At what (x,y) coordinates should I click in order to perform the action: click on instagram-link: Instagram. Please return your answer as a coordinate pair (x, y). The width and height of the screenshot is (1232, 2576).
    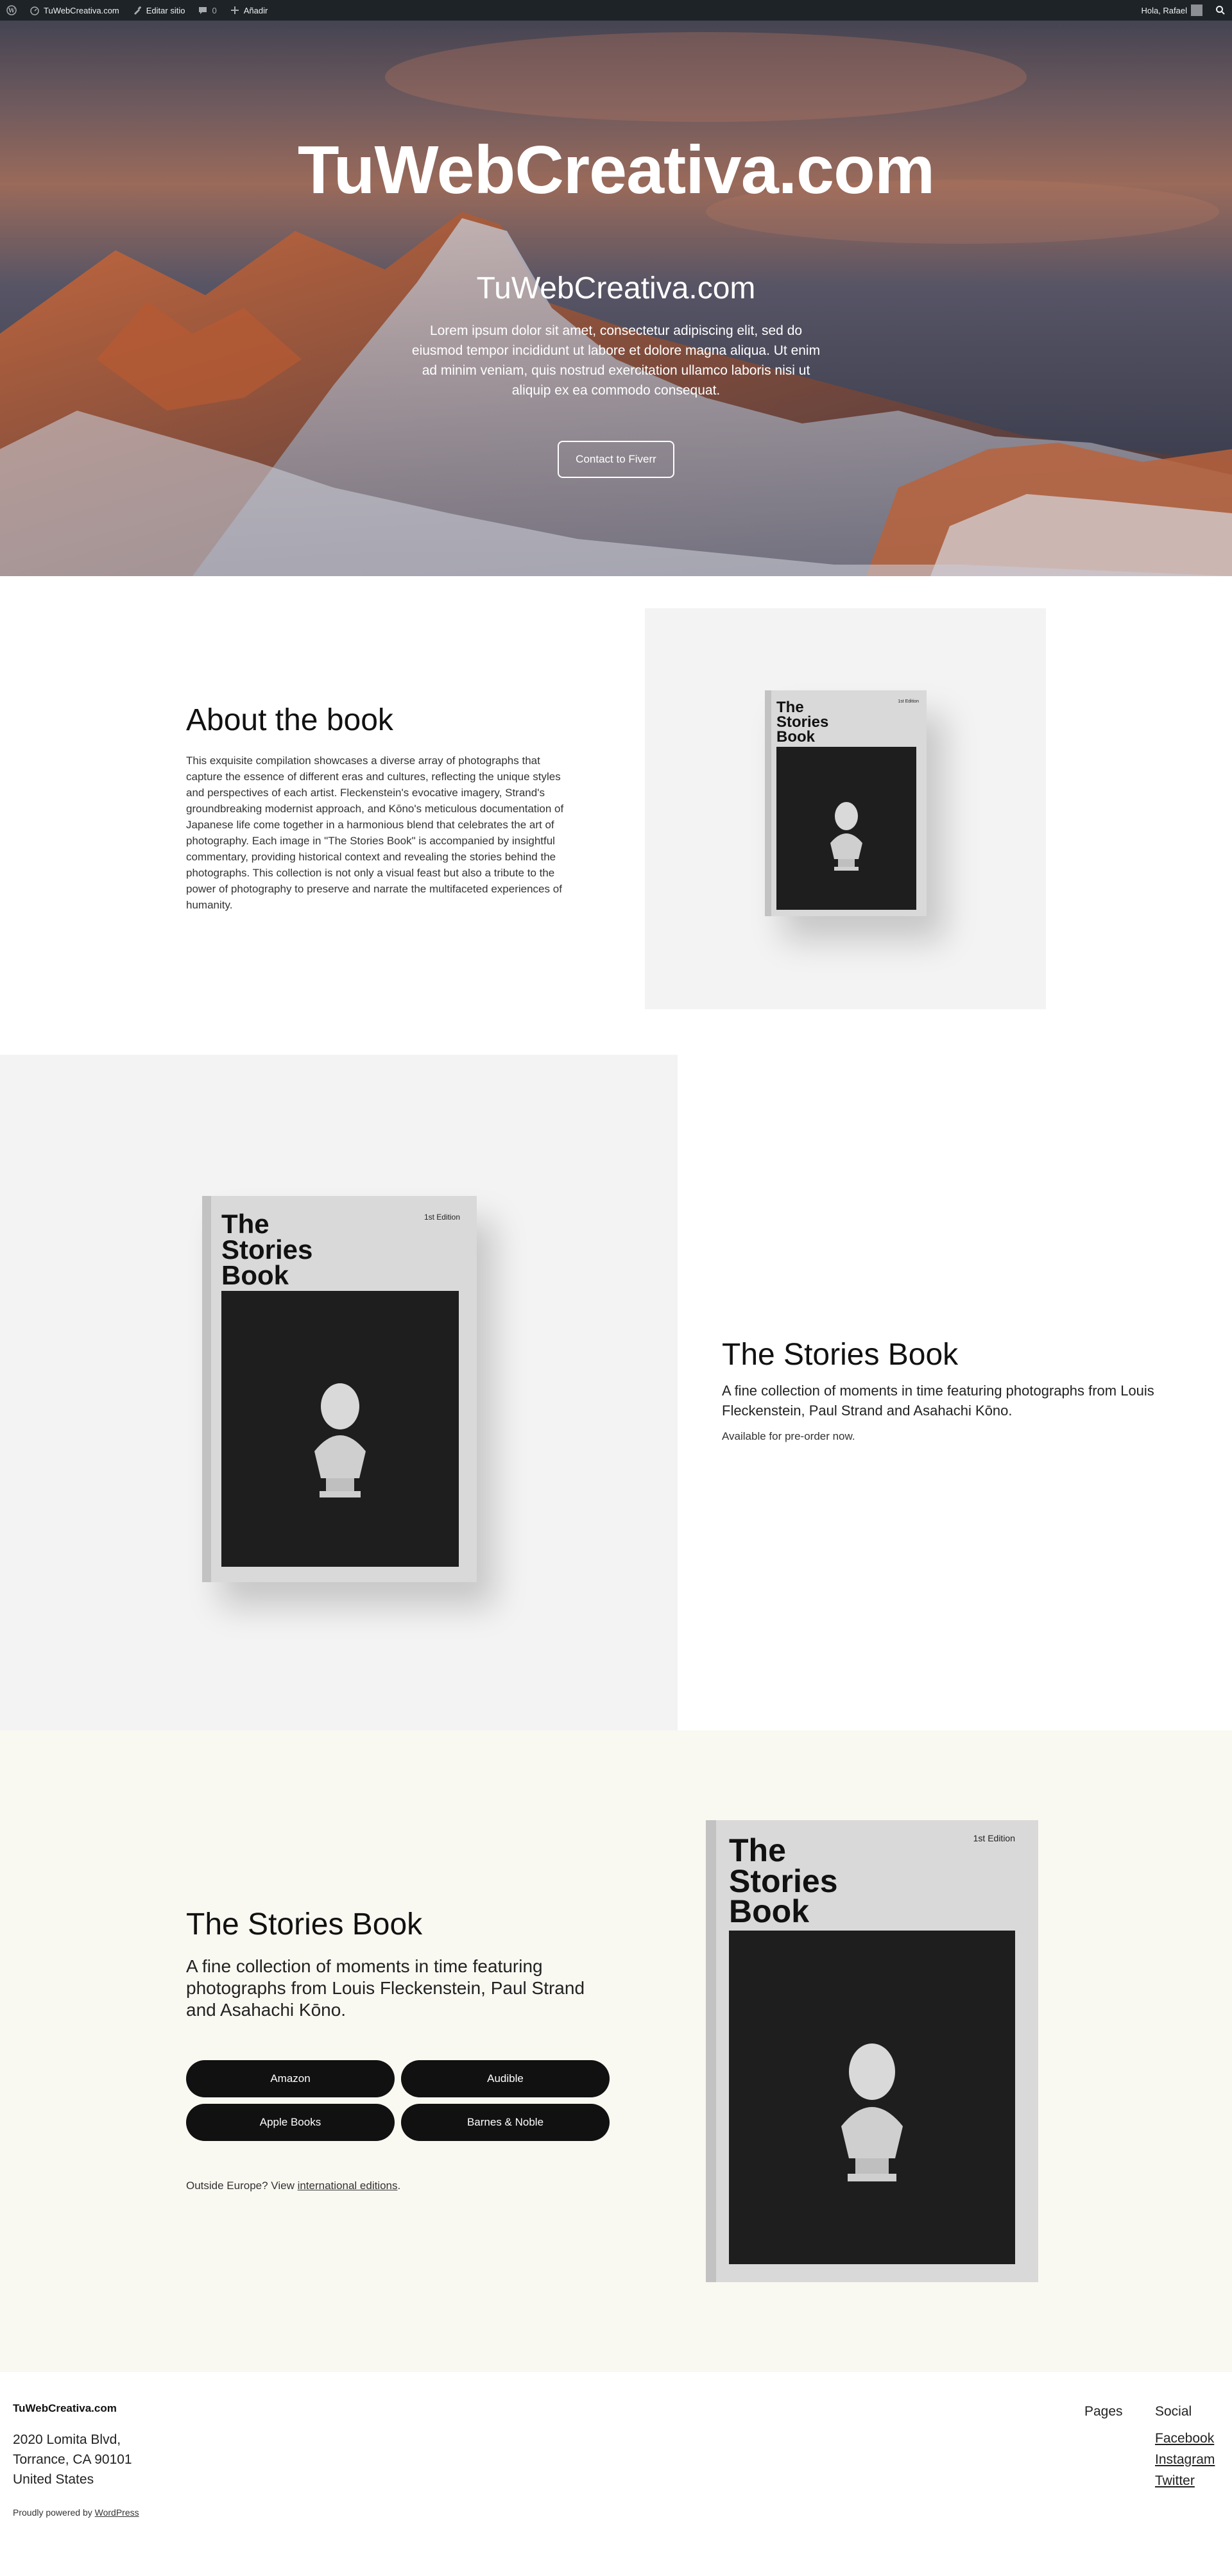
    Looking at the image, I should click on (1185, 2460).